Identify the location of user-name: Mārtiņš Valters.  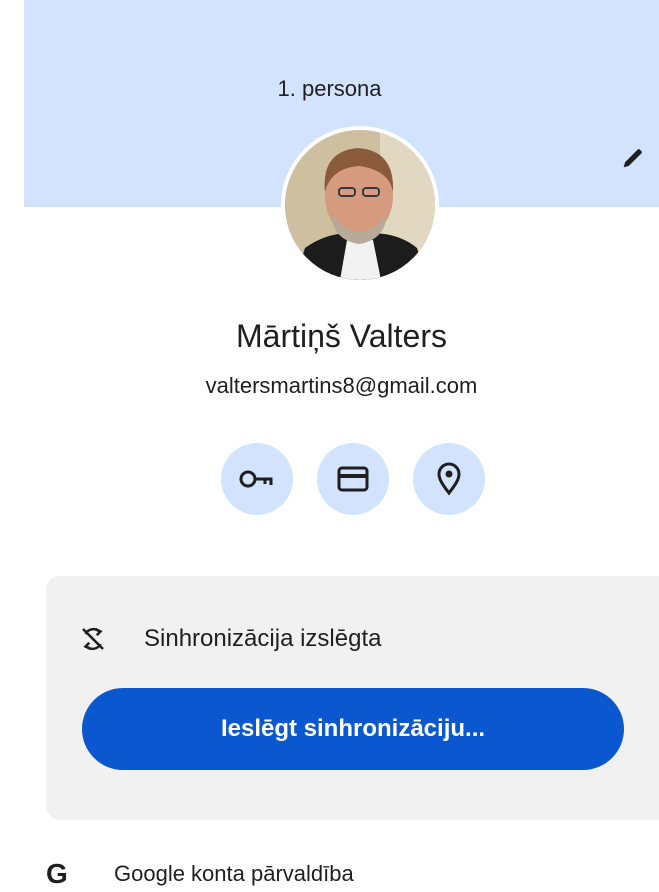
(341, 336).